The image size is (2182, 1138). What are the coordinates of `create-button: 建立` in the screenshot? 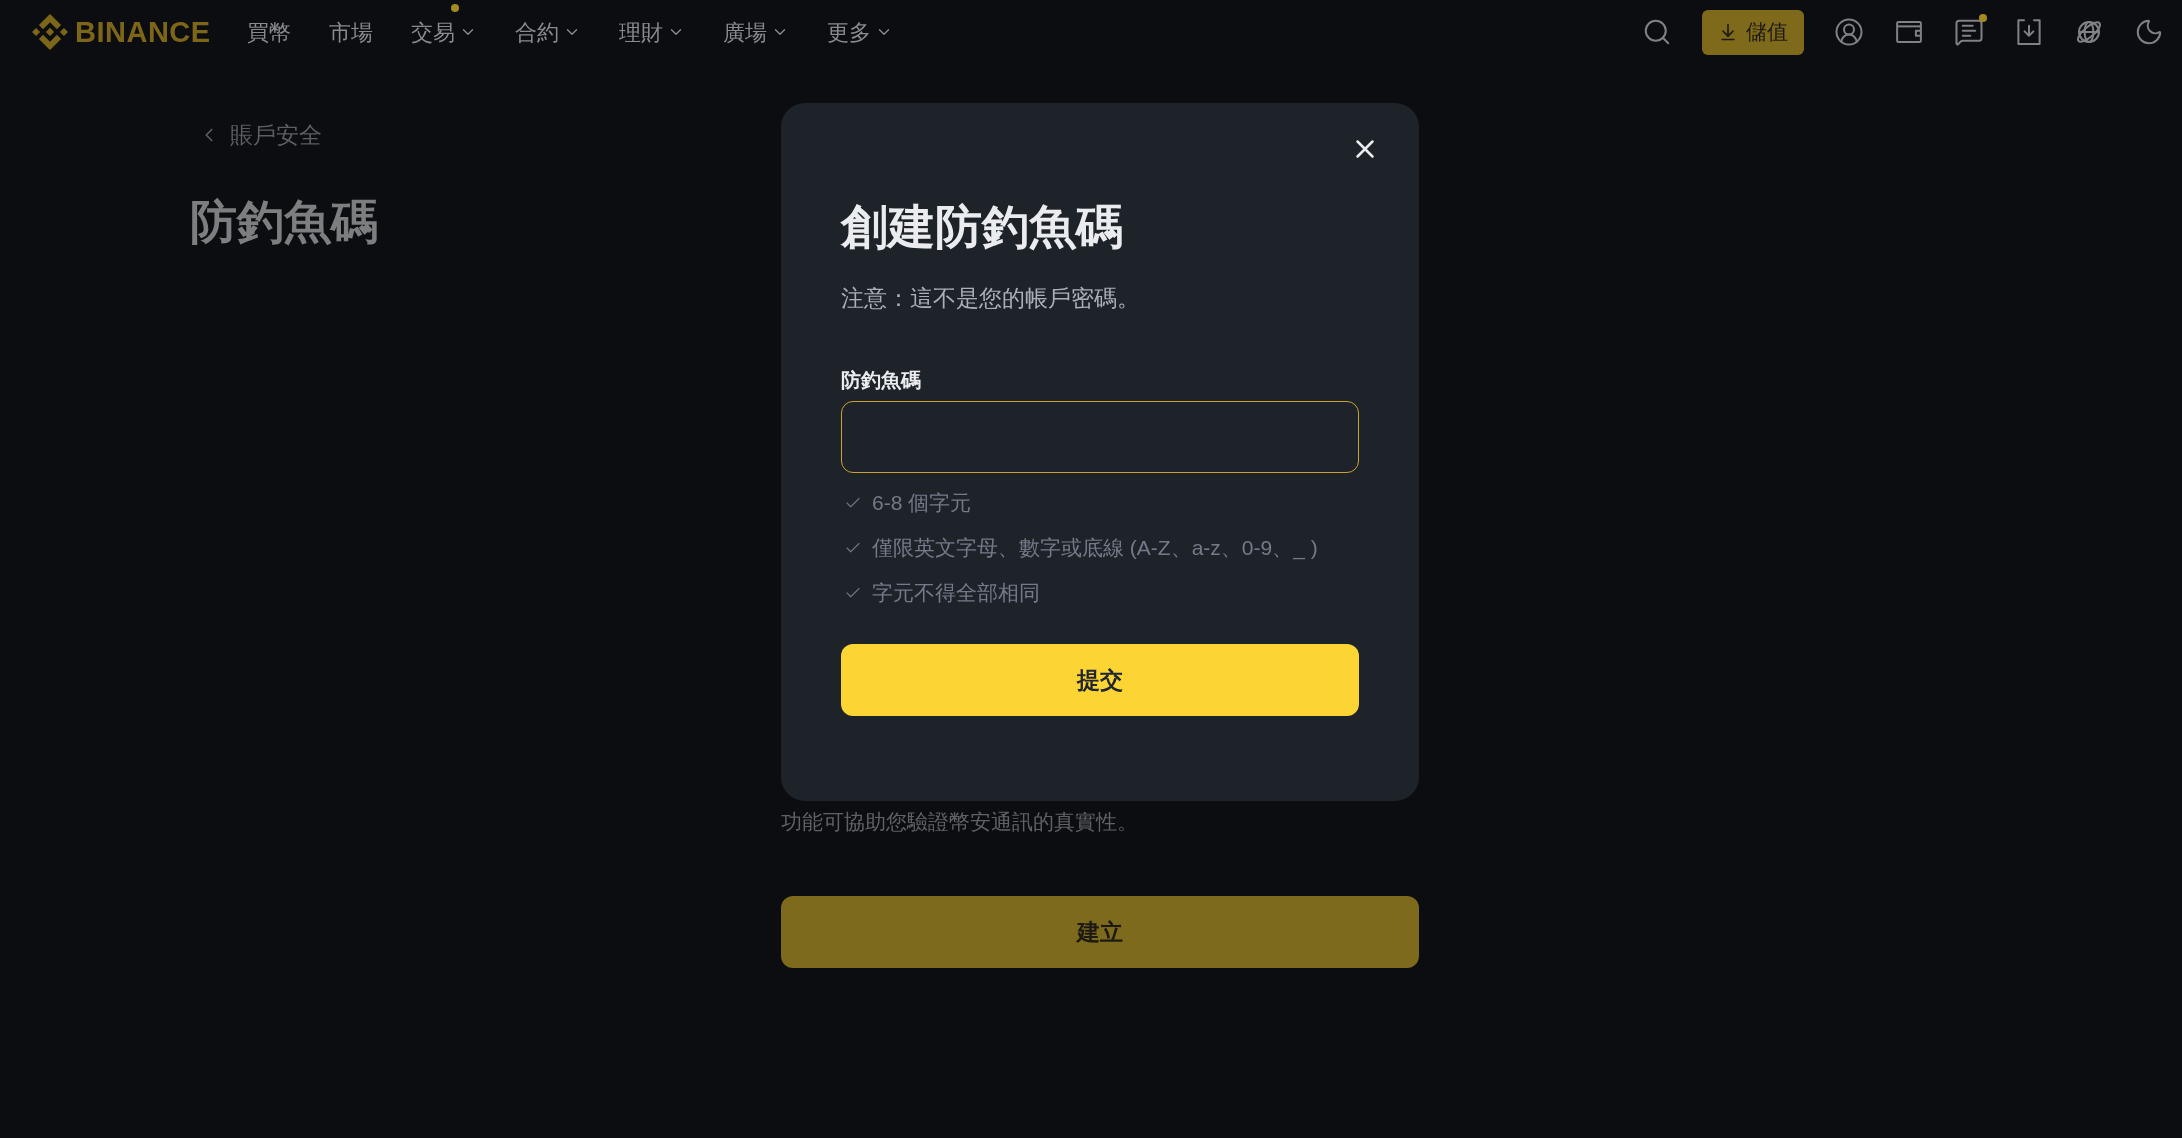 It's located at (1100, 932).